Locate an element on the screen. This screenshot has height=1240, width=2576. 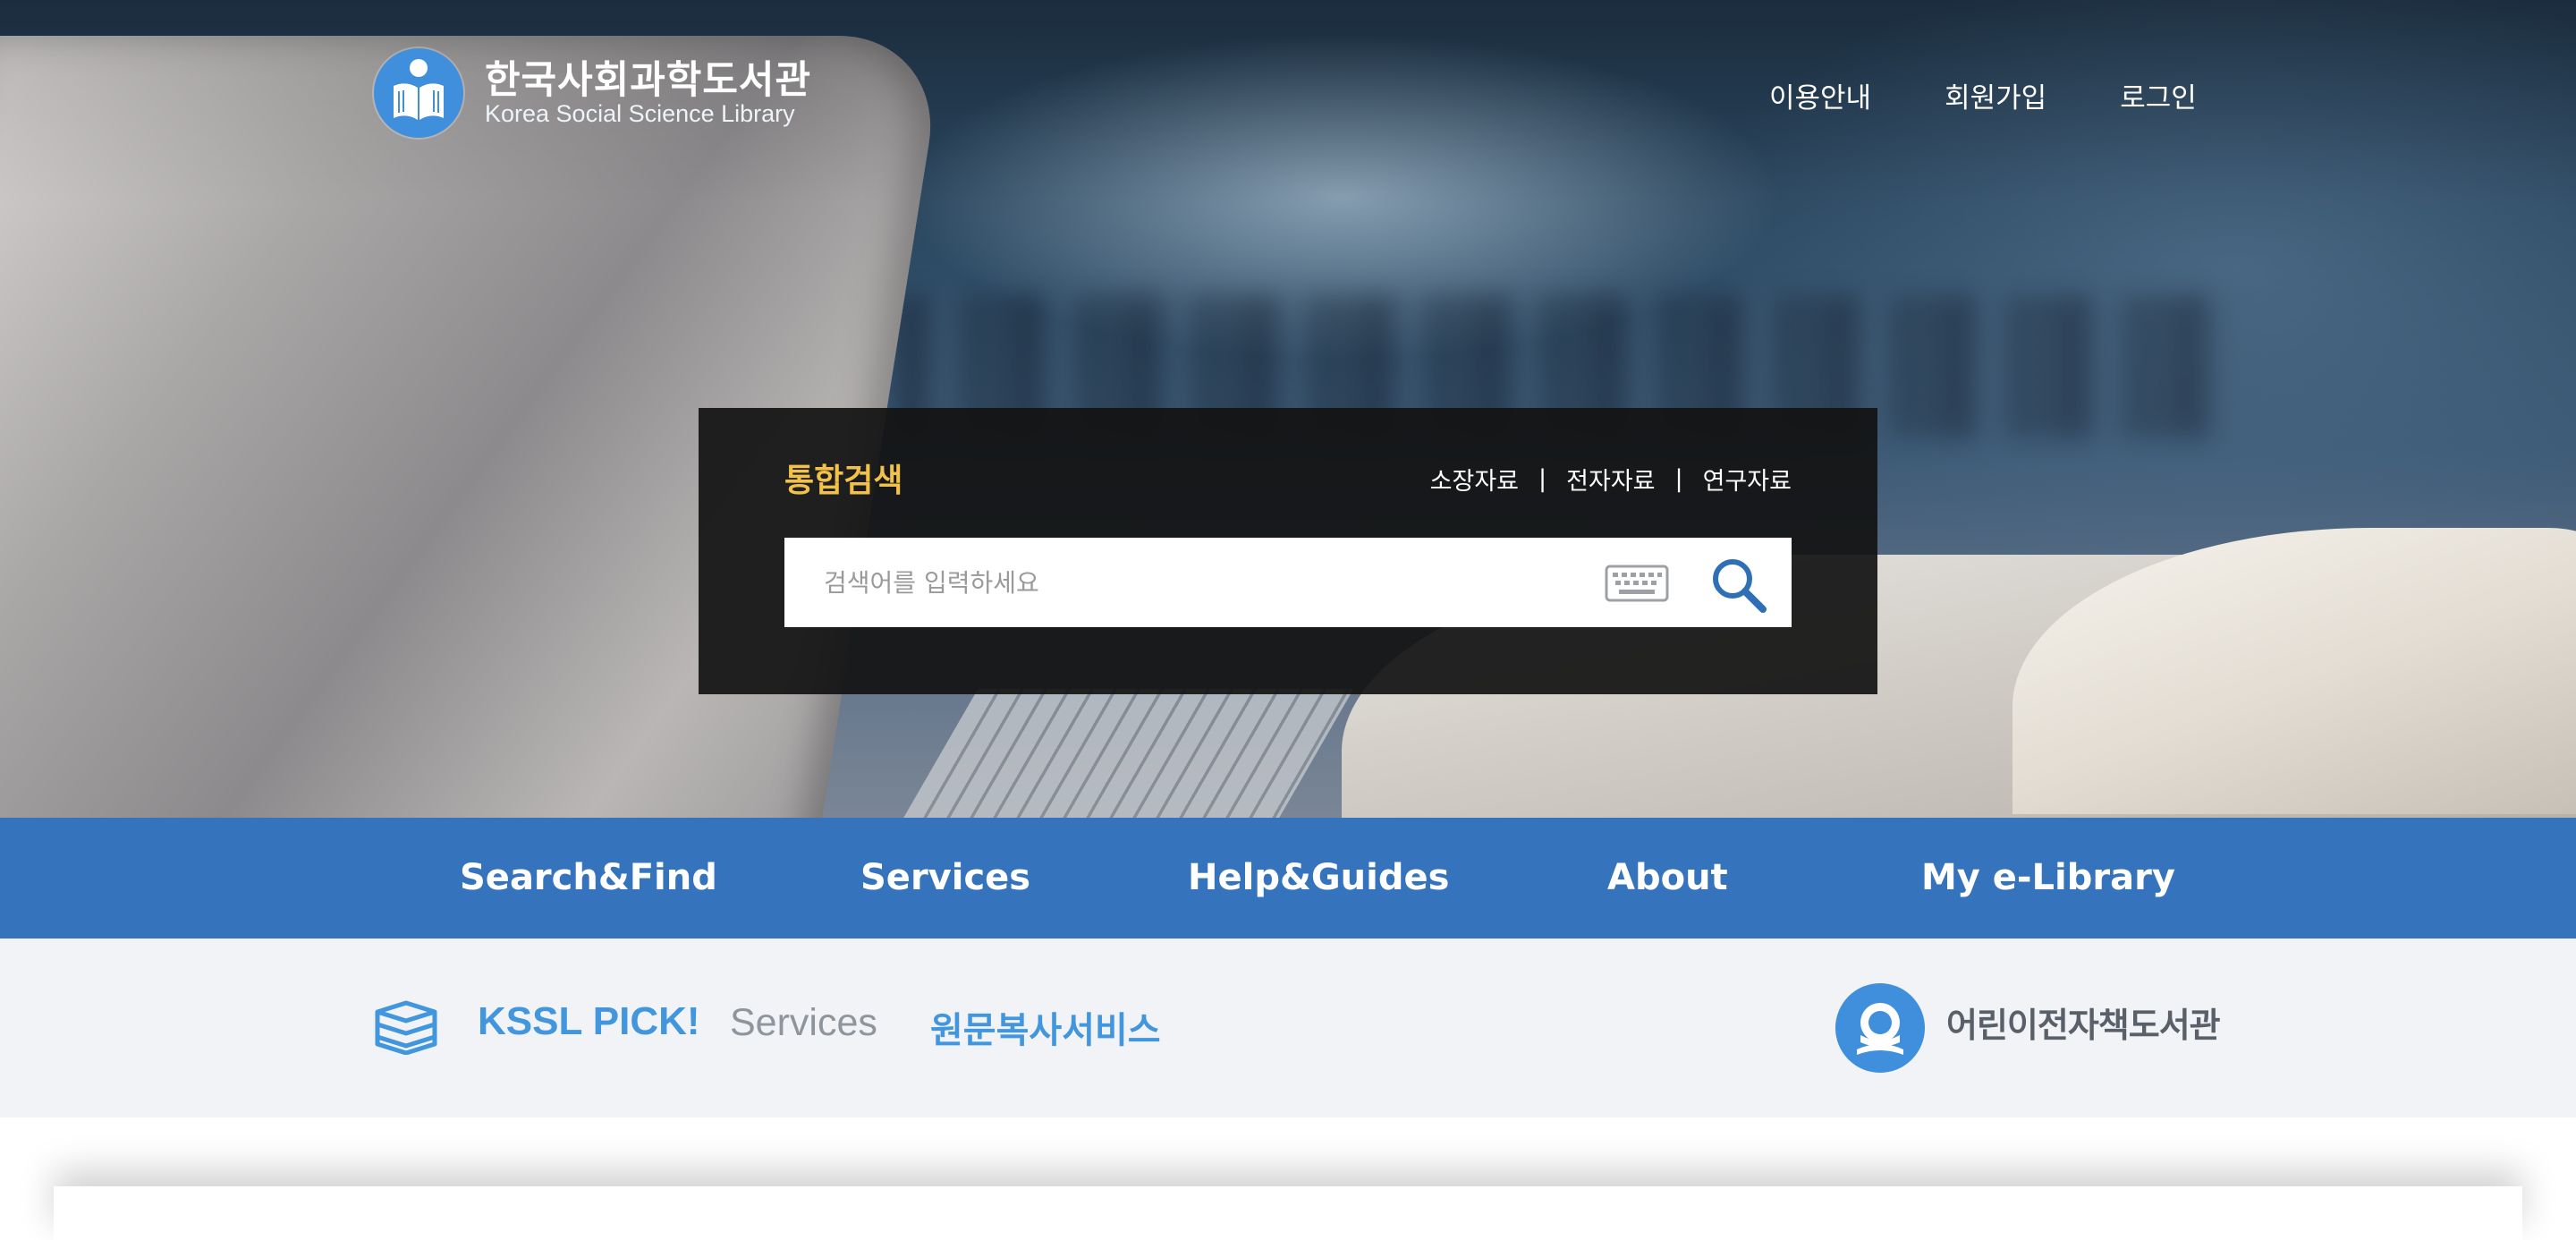
search-input is located at coordinates (1190, 582).